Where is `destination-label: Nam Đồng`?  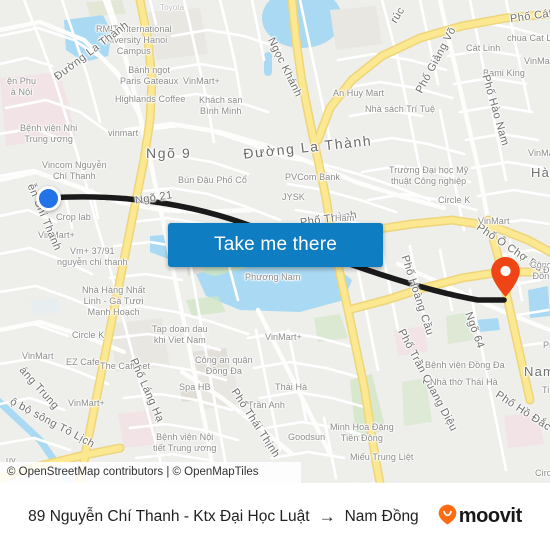 destination-label: Nam Đồng is located at coordinates (381, 516).